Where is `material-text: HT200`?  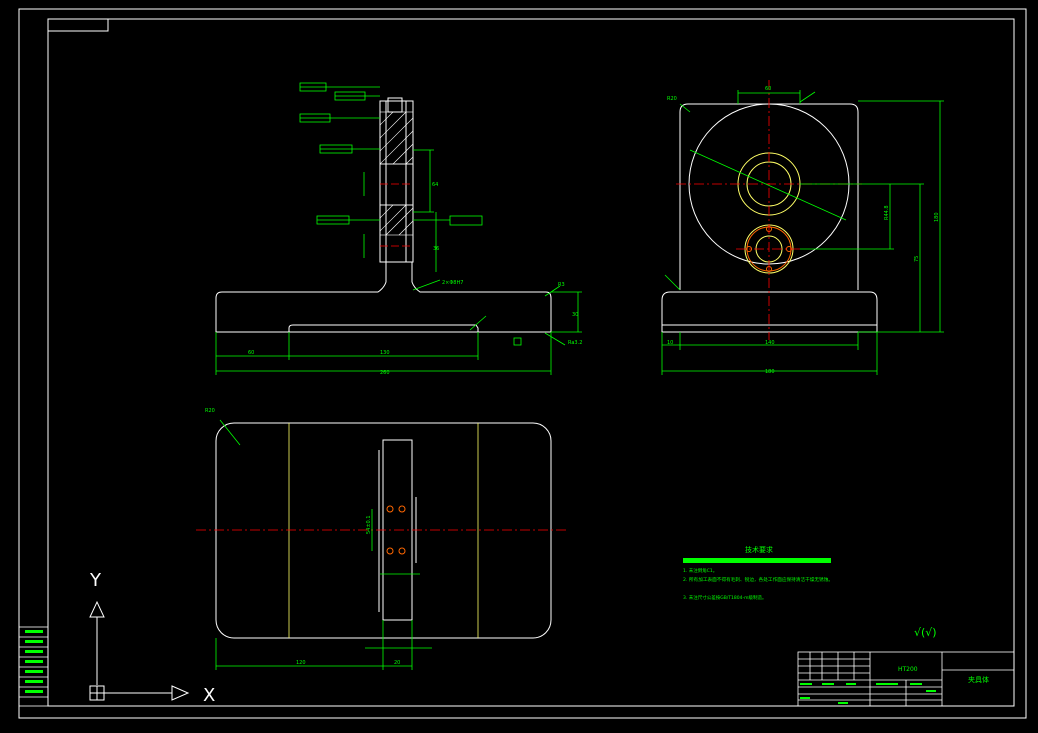 material-text: HT200 is located at coordinates (908, 669).